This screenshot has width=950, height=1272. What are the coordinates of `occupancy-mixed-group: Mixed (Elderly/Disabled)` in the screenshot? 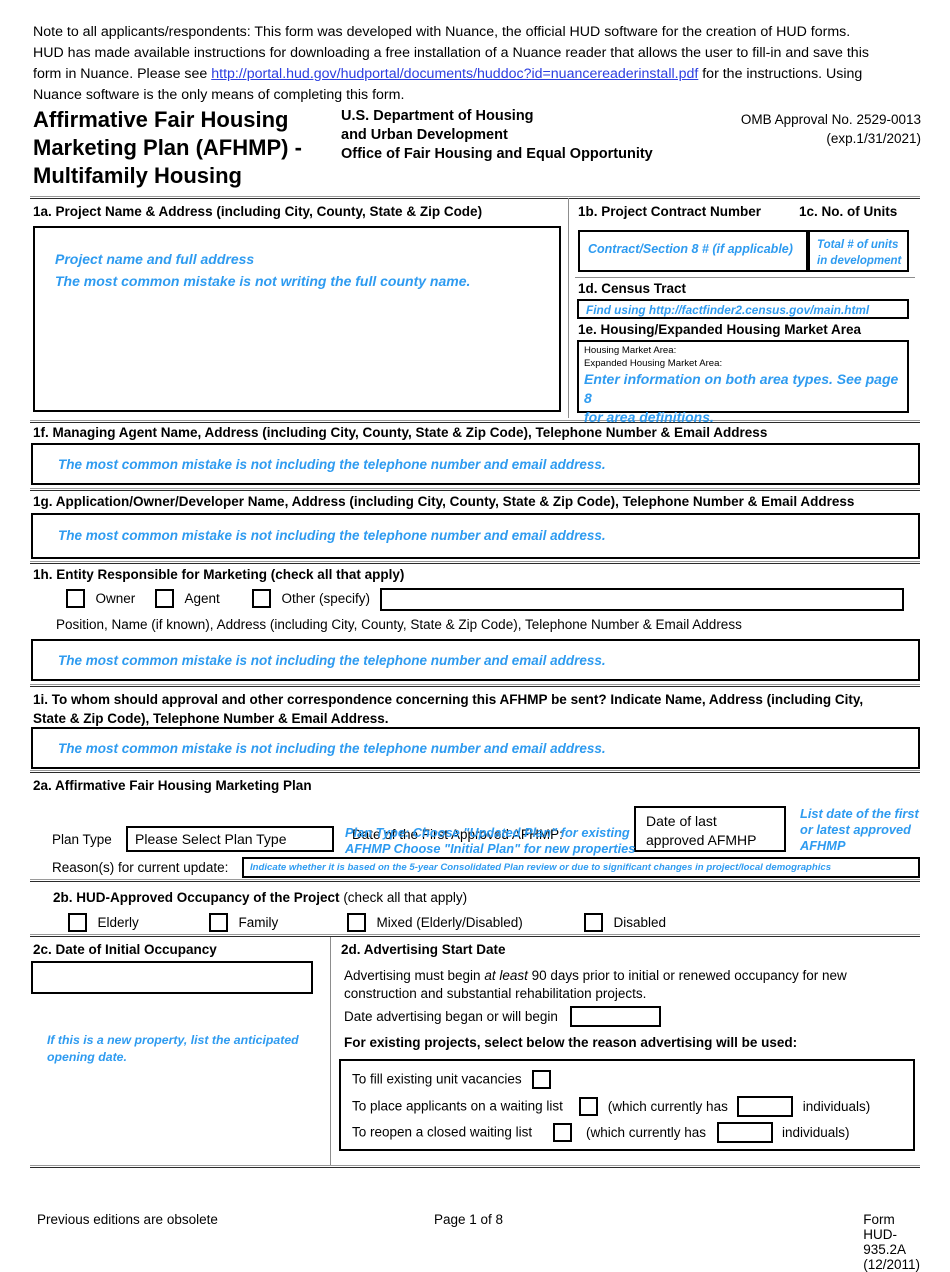 It's located at (435, 922).